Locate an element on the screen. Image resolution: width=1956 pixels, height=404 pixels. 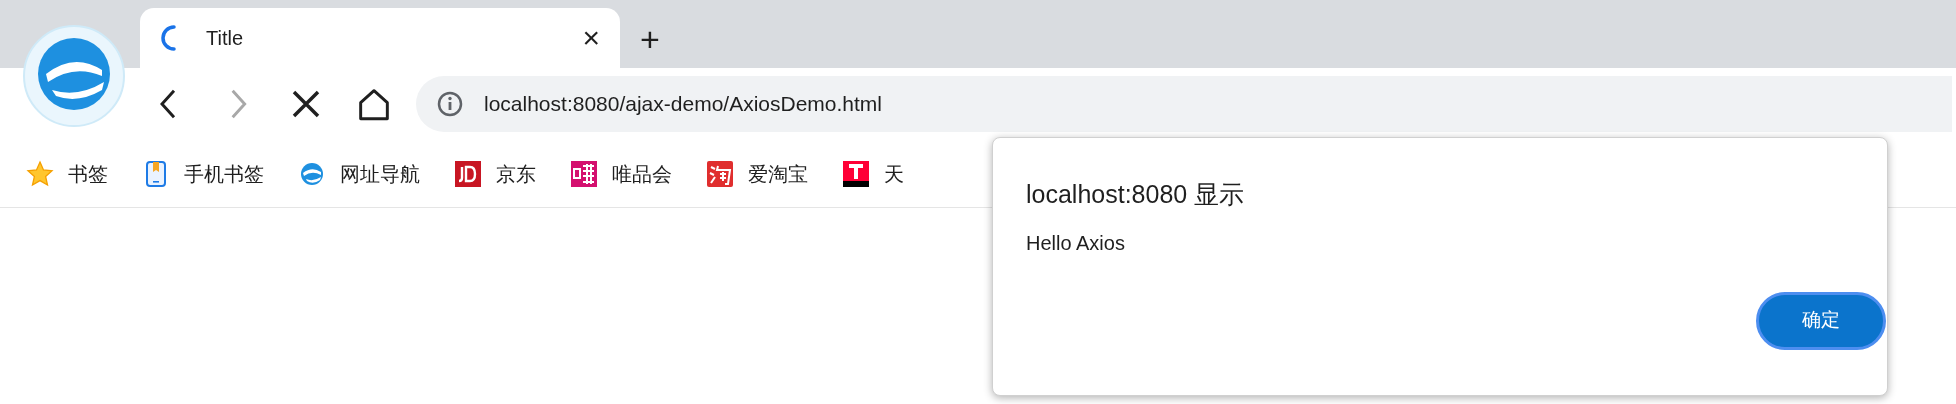
bookmark-link: 天 is located at coordinates (894, 173).